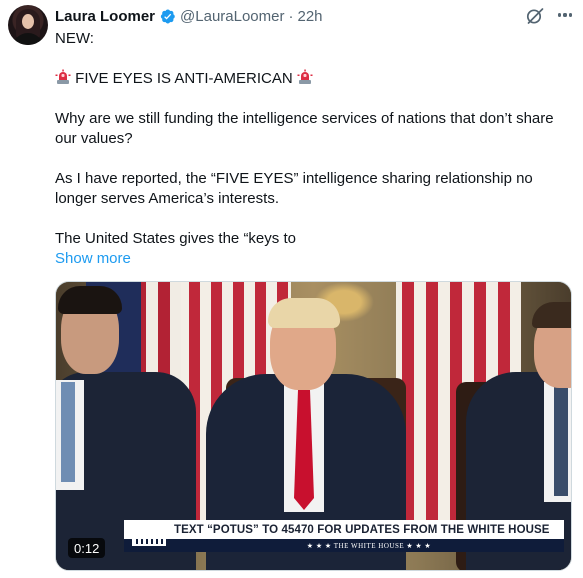 The image size is (583, 578). I want to click on person-left-hair, so click(90, 300).